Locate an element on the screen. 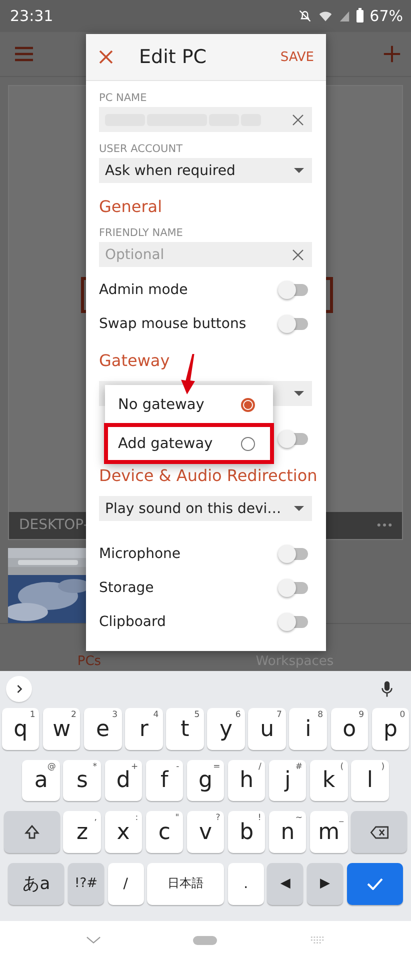  menu-option: Add gateway is located at coordinates (189, 443).